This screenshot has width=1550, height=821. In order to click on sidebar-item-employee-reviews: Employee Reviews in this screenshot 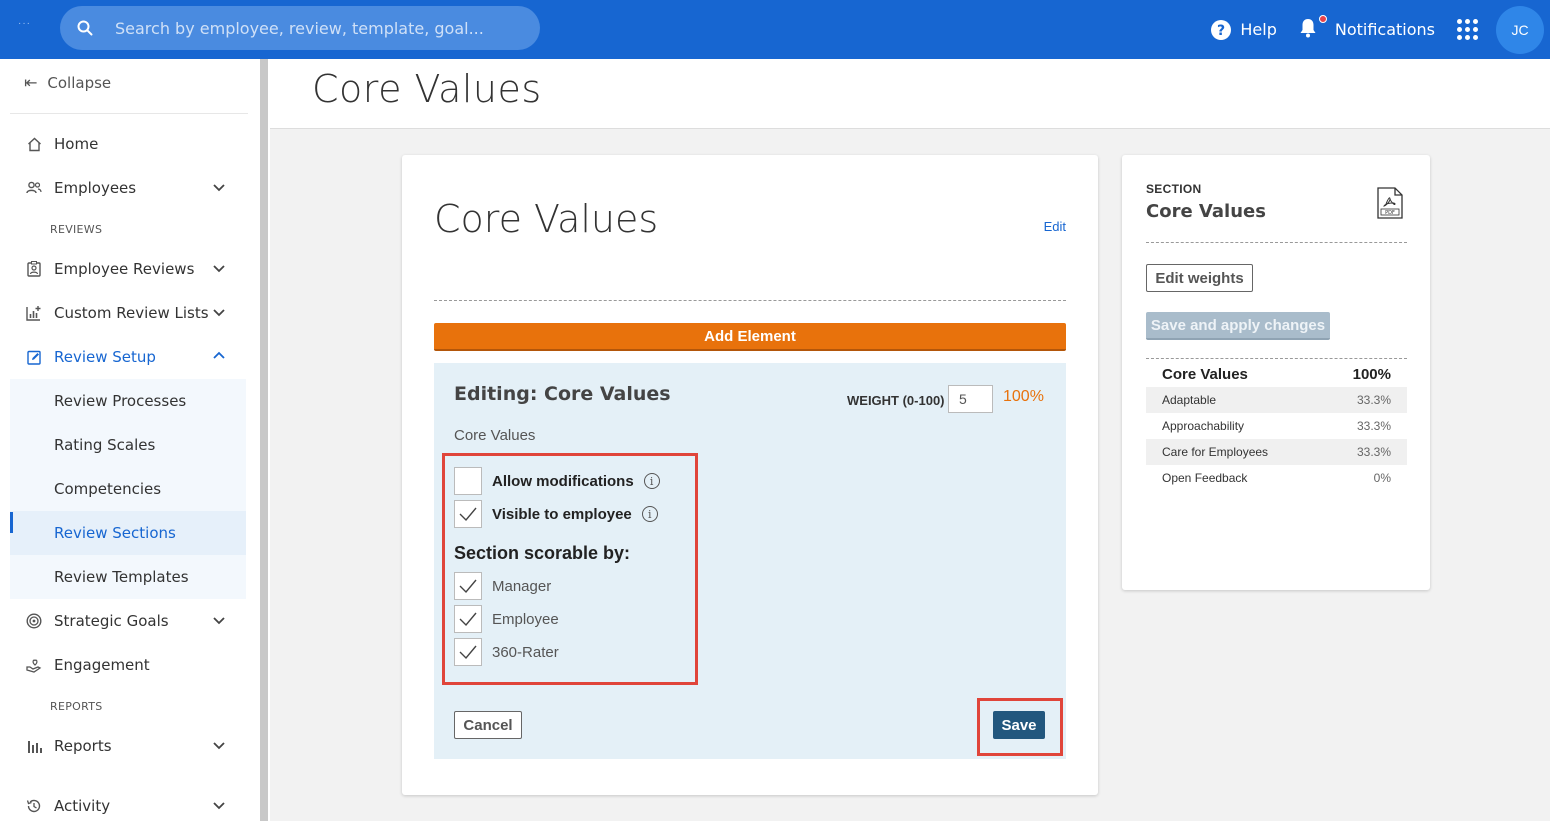, I will do `click(128, 269)`.